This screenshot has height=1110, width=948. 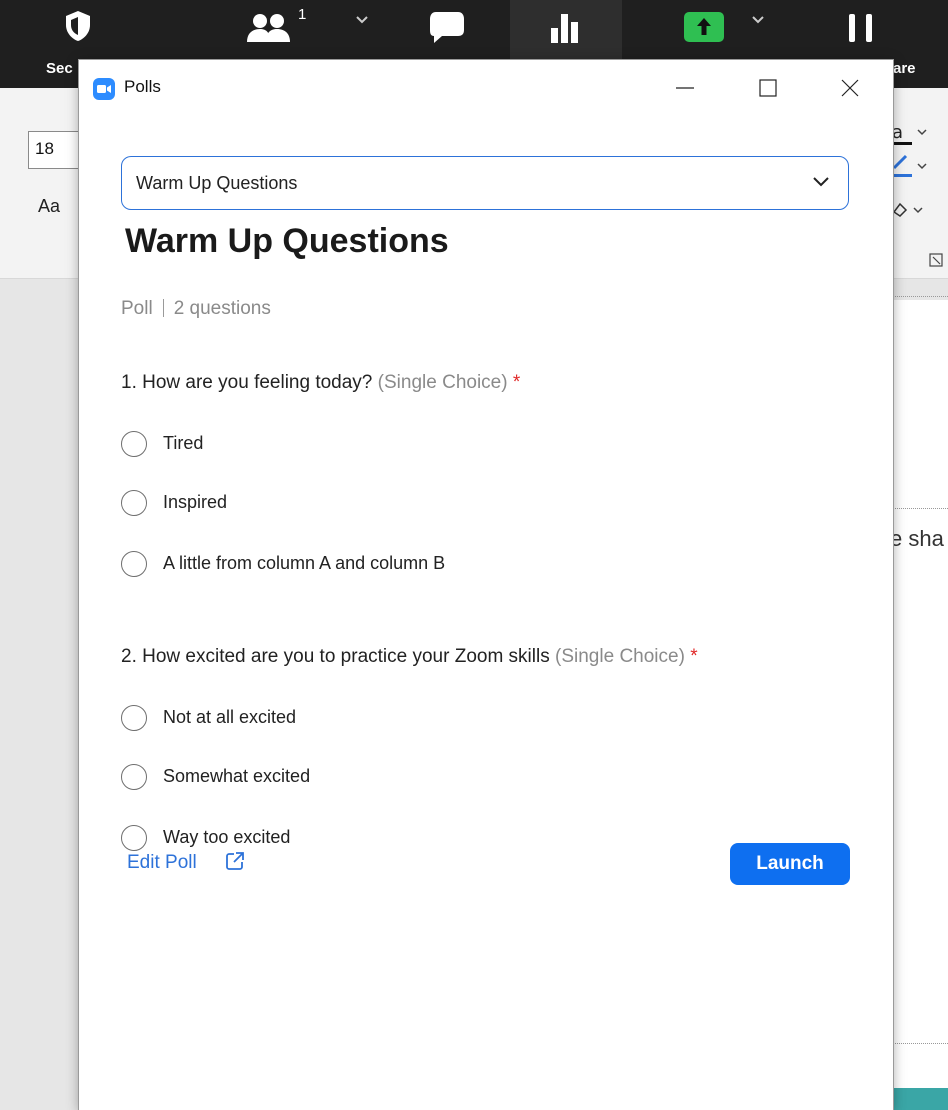 I want to click on window-title: Polls, so click(x=142, y=86).